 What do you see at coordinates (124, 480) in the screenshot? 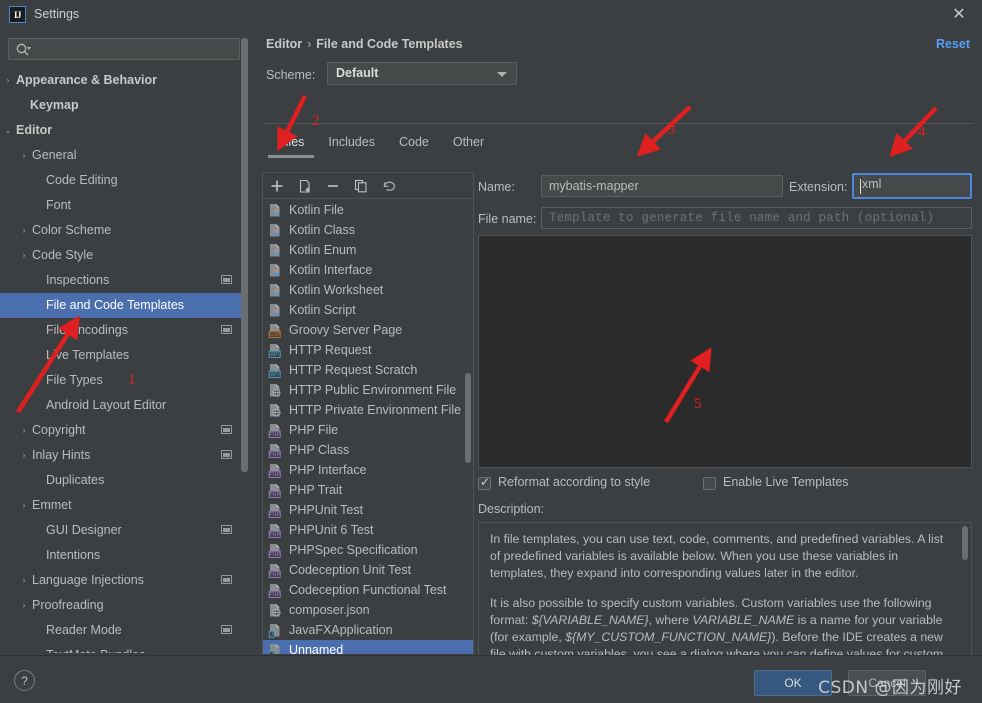
I see `sidebar-item-duplicates: Duplicates` at bounding box center [124, 480].